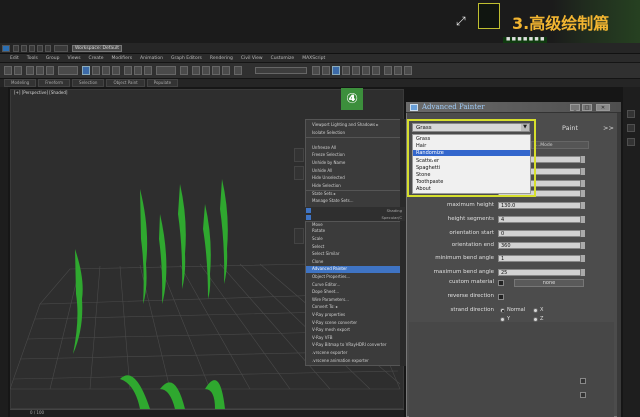 The width and height of the screenshot is (640, 417). Describe the element at coordinates (356, 247) in the screenshot. I see `quad-menu-item: Select` at that location.